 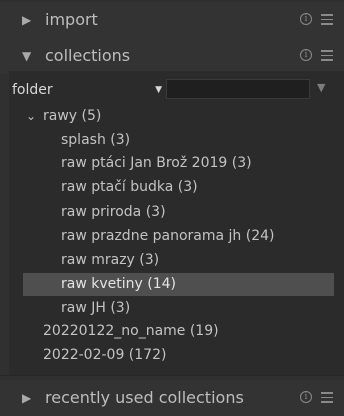 What do you see at coordinates (178, 116) in the screenshot?
I see `tree-item-rawy: ⌄ rawy (5)` at bounding box center [178, 116].